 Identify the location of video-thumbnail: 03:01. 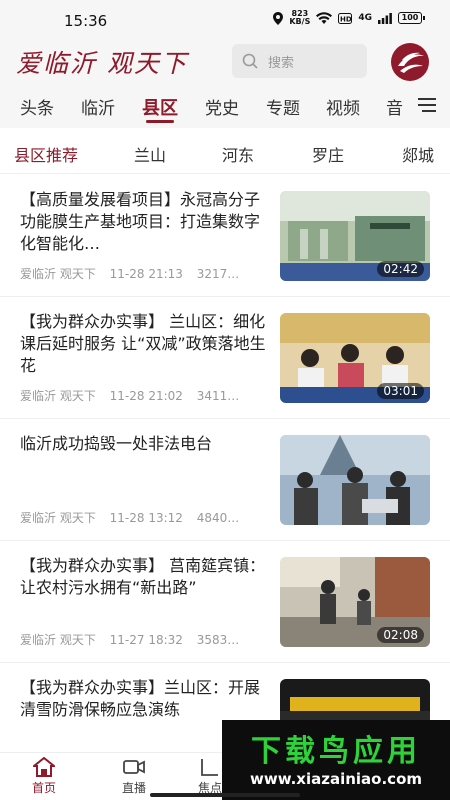
(355, 358).